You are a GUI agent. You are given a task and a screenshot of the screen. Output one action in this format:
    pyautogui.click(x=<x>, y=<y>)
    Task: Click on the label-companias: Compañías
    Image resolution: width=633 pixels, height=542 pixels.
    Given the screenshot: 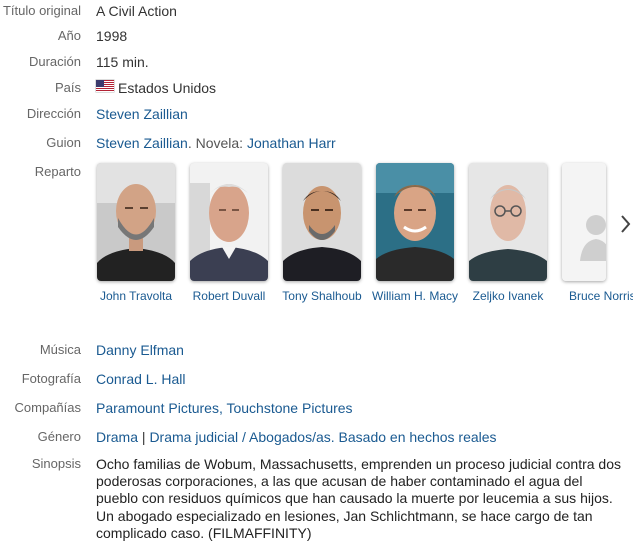 What is the action you would take?
    pyautogui.click(x=47, y=407)
    